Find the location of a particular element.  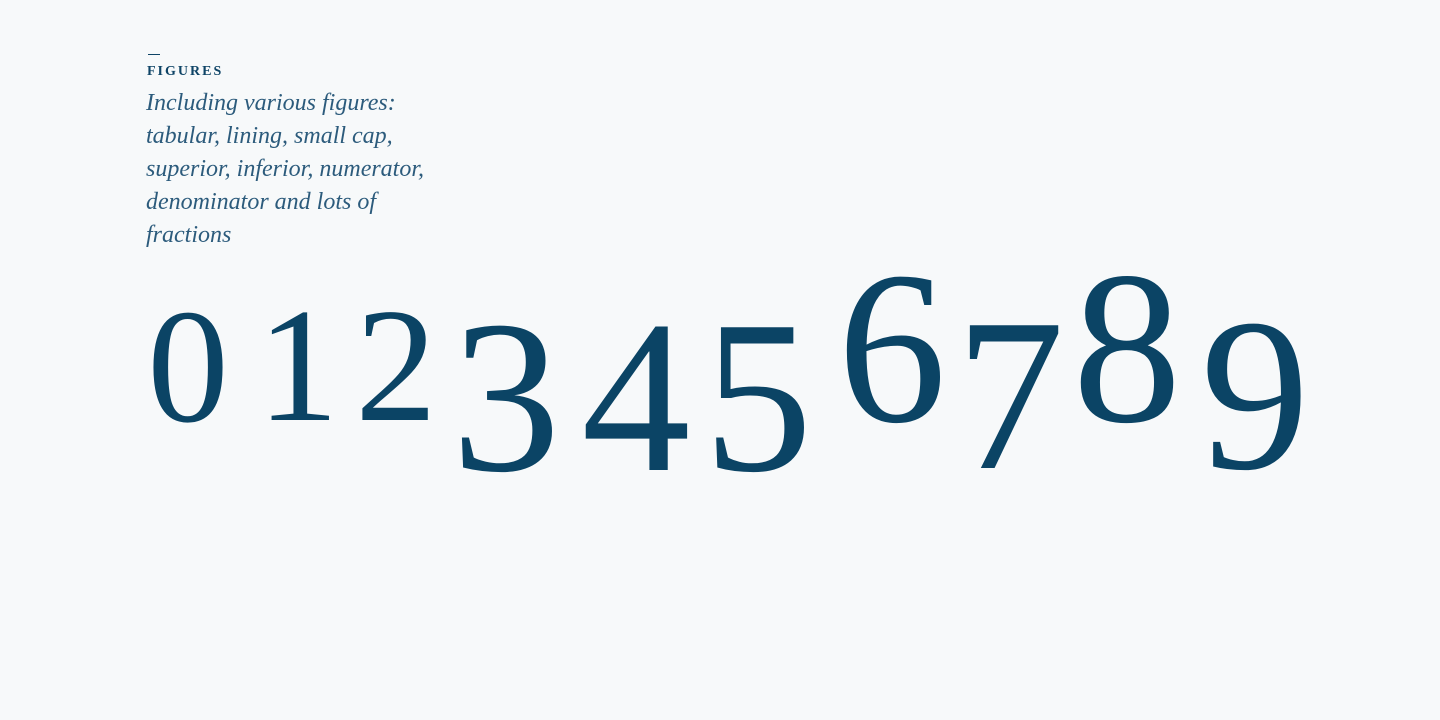

figure-7: 7 is located at coordinates (1010, 395).